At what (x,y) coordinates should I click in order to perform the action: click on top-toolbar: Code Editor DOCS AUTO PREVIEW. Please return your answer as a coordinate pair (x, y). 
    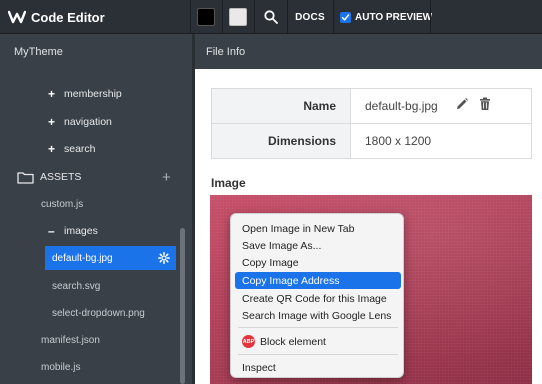
    Looking at the image, I should click on (271, 17).